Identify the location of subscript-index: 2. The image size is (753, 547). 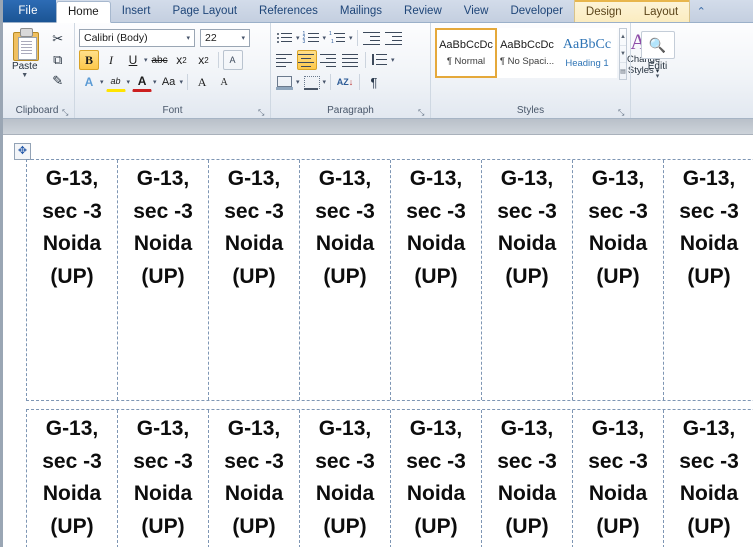
(184, 60).